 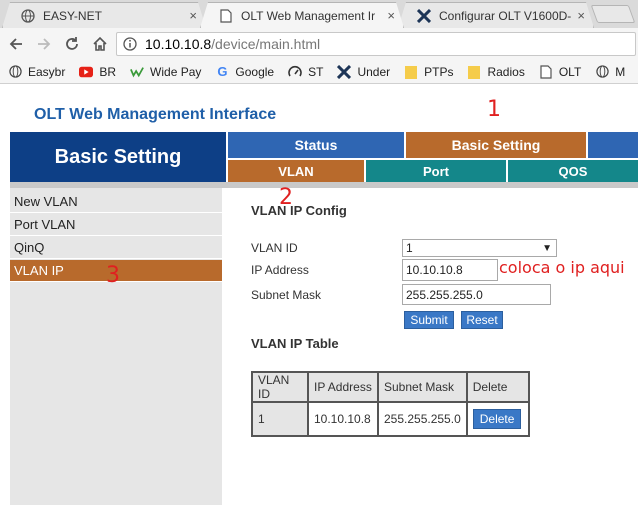 I want to click on subnet-mask-field: 255.255.255.0, so click(x=476, y=294).